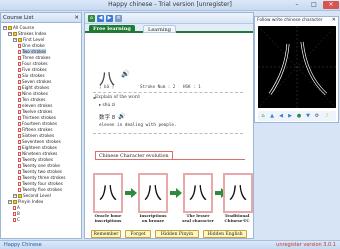 This screenshot has width=340, height=249. I want to click on course-tree-item-label: Ten strokes, so click(34, 99).